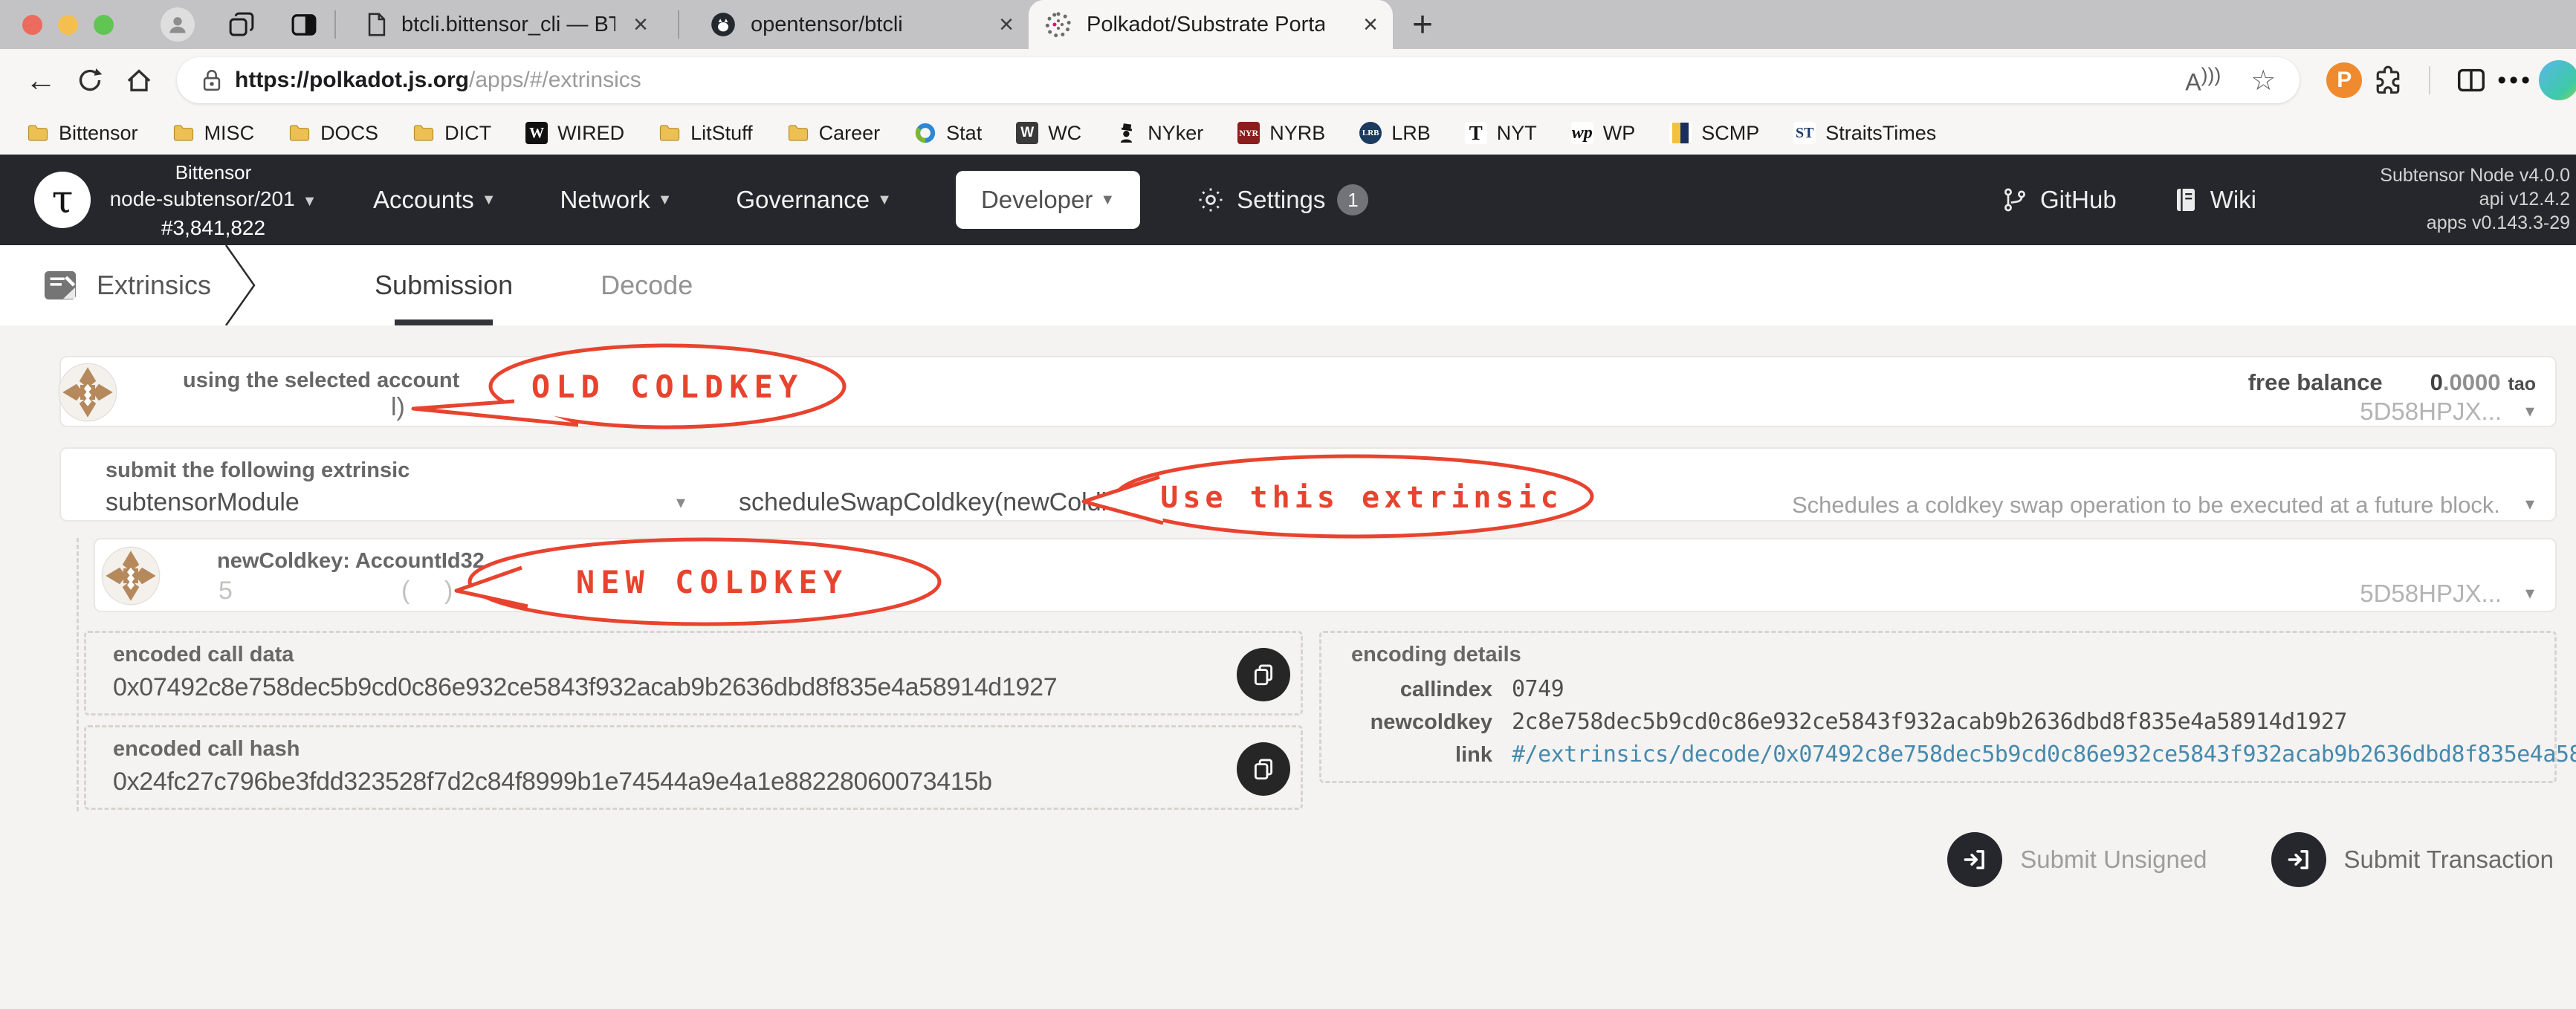 This screenshot has width=2576, height=1009. What do you see at coordinates (862, 25) in the screenshot?
I see `browser-tab-github-btcli: opentensor/btcli ×` at bounding box center [862, 25].